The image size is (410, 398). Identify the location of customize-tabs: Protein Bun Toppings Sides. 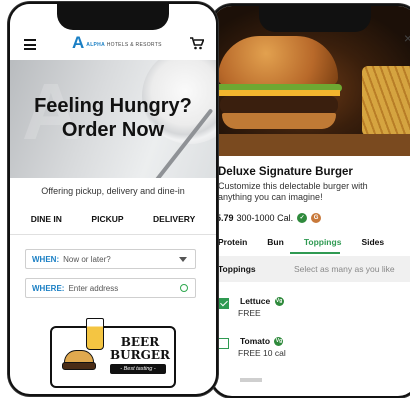
(311, 242).